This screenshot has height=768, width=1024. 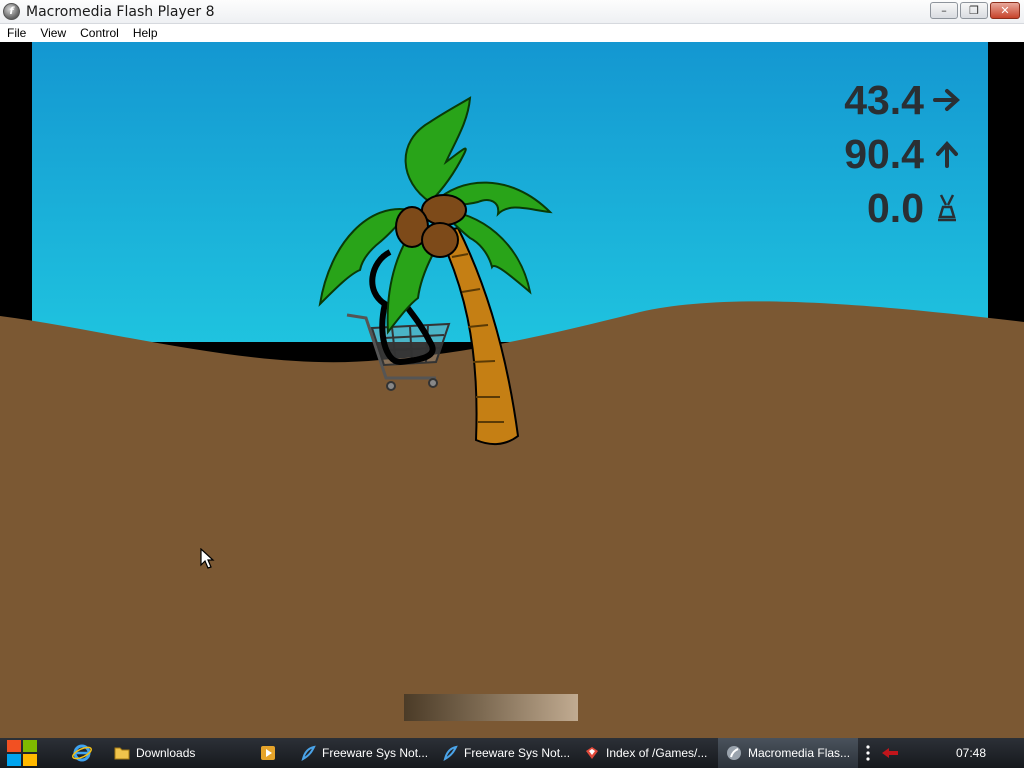 What do you see at coordinates (145, 33) in the screenshot?
I see `menu-help: Help` at bounding box center [145, 33].